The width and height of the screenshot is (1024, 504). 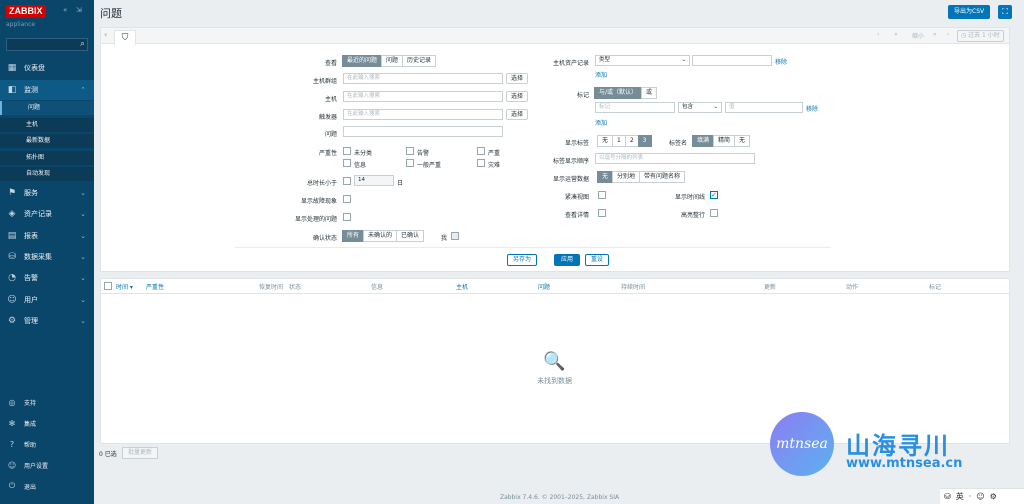 I want to click on show-suppressed-checkbox, so click(x=347, y=217).